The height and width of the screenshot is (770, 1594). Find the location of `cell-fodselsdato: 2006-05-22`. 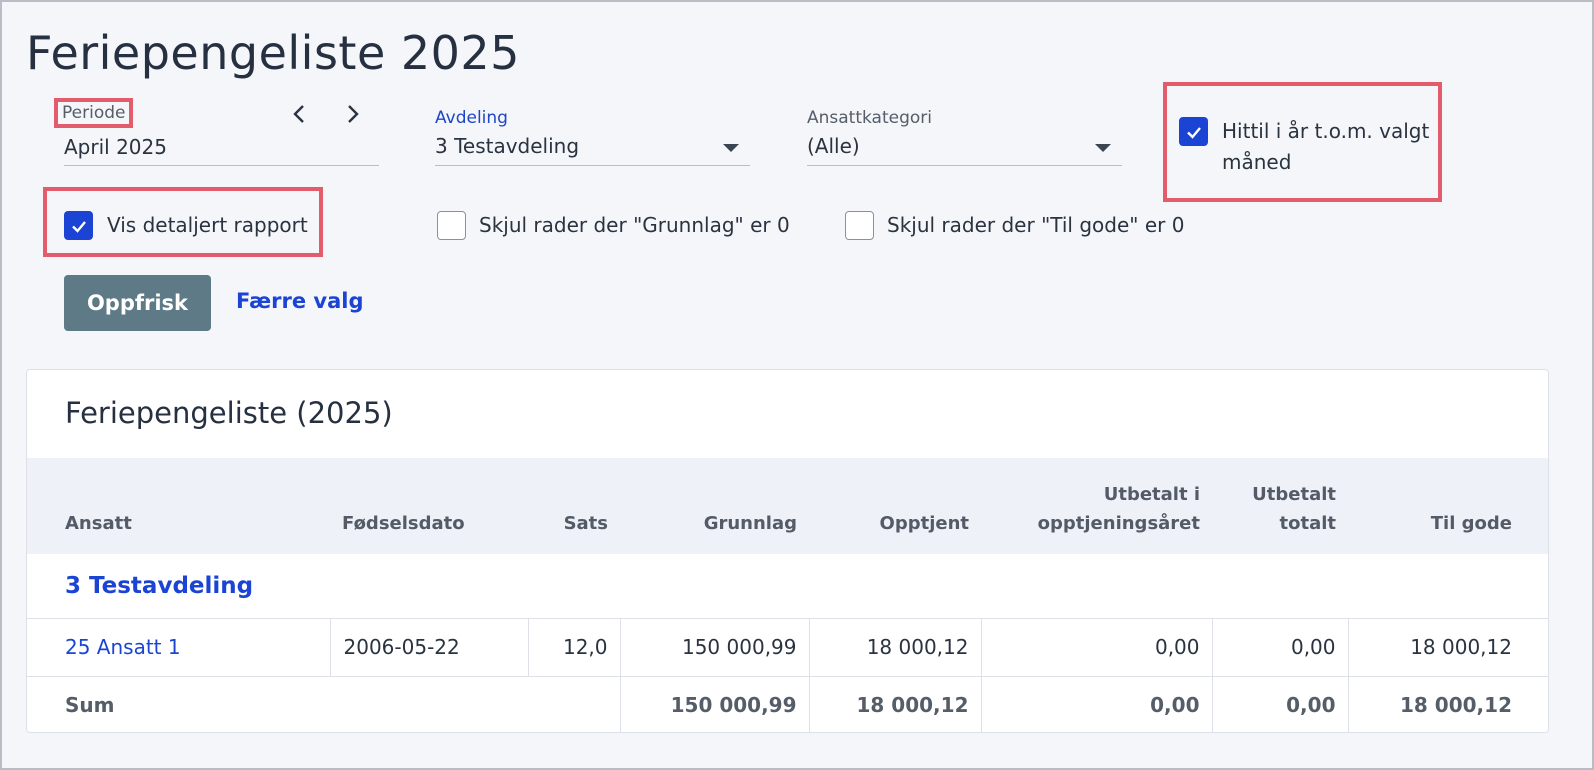

cell-fodselsdato: 2006-05-22 is located at coordinates (428, 646).